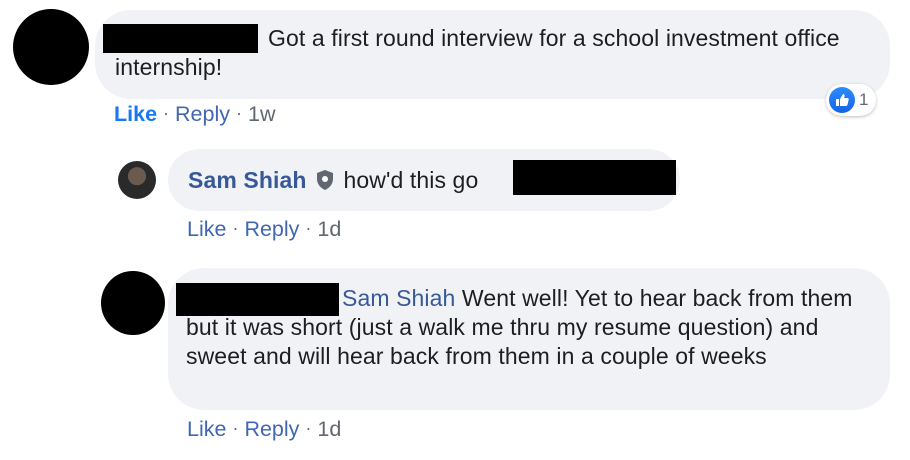  What do you see at coordinates (864, 99) in the screenshot?
I see `reaction-count-text: 1` at bounding box center [864, 99].